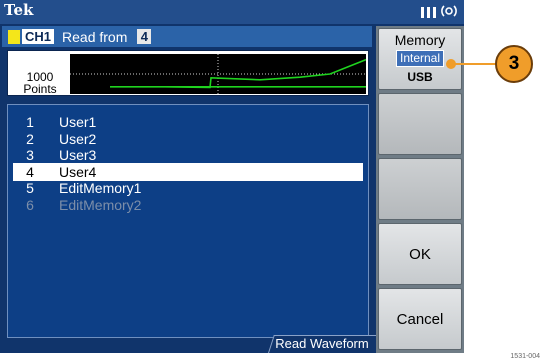  Describe the element at coordinates (188, 139) in the screenshot. I see `list-item: 2 User2` at that location.